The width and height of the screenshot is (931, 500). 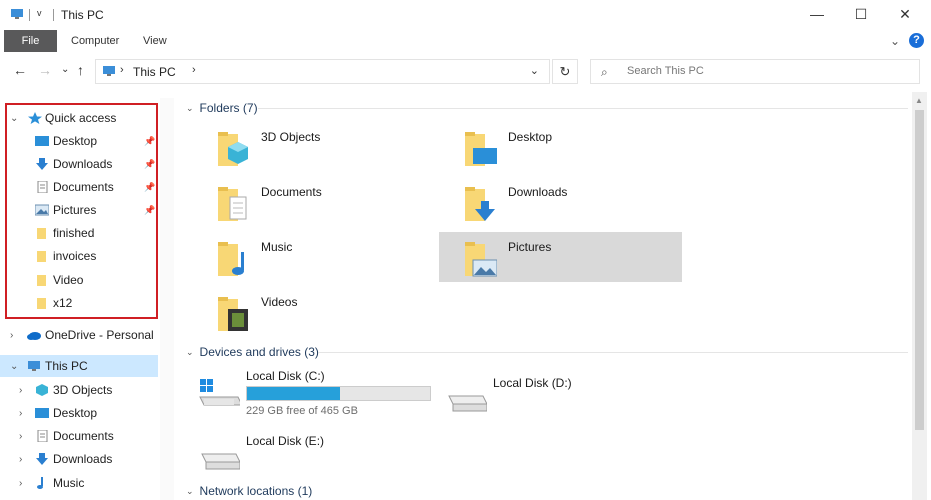 I want to click on nav-onedrive: › OneDrive - Personal, so click(x=79, y=335).